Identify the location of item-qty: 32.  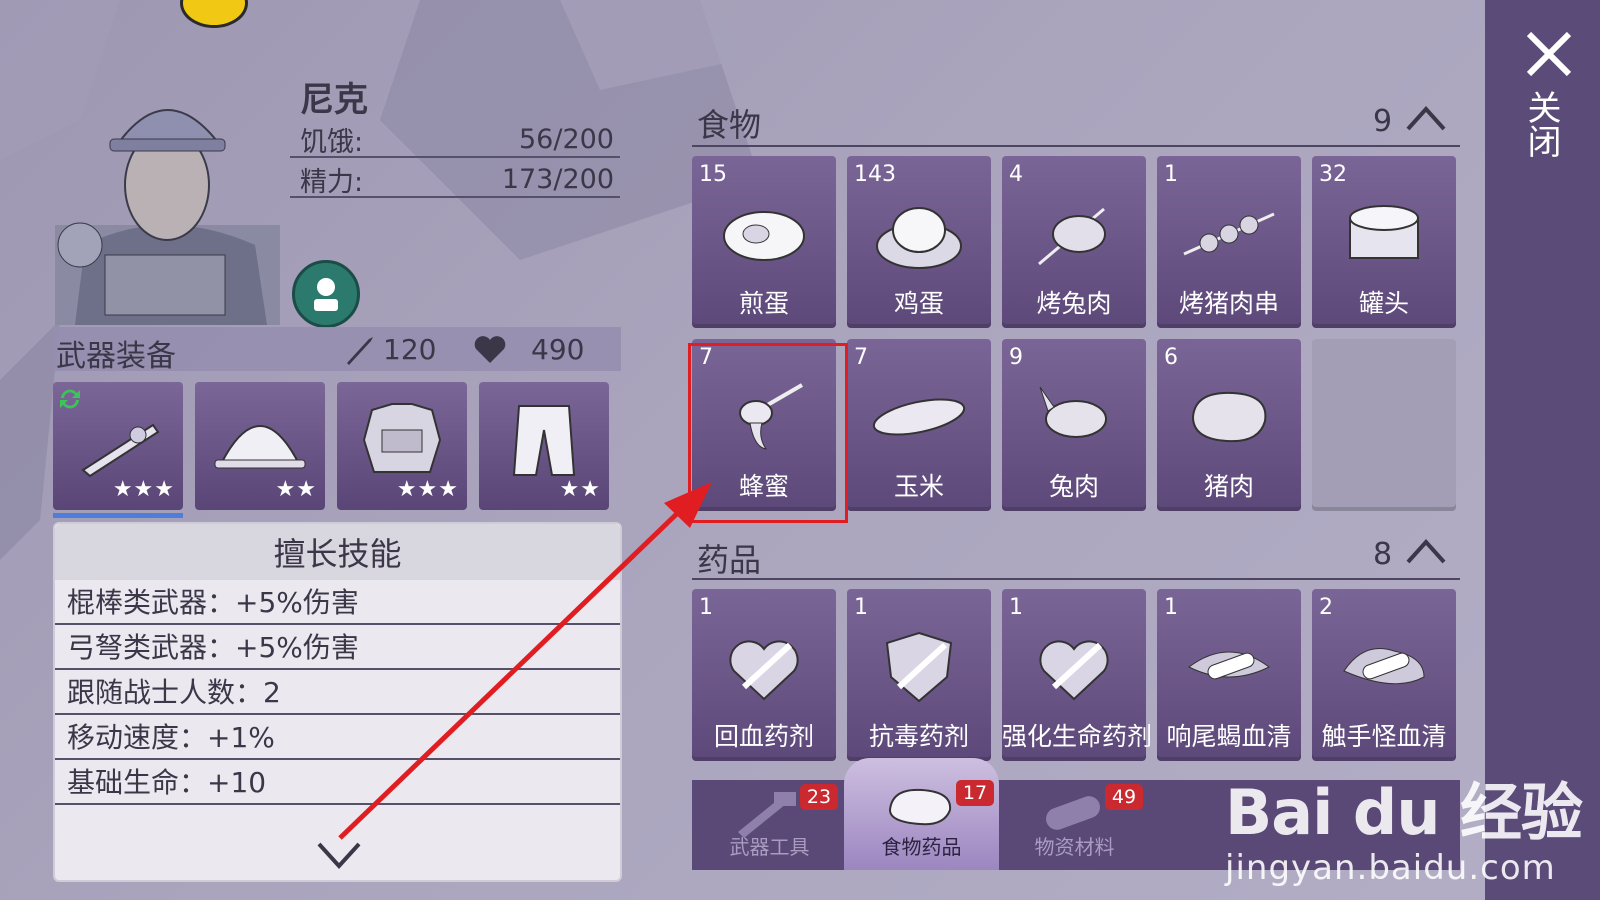
(1333, 174).